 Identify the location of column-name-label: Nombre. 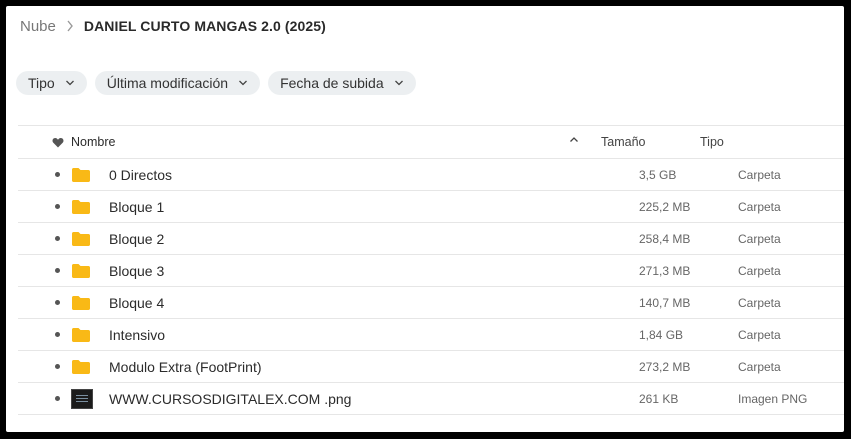
(93, 142).